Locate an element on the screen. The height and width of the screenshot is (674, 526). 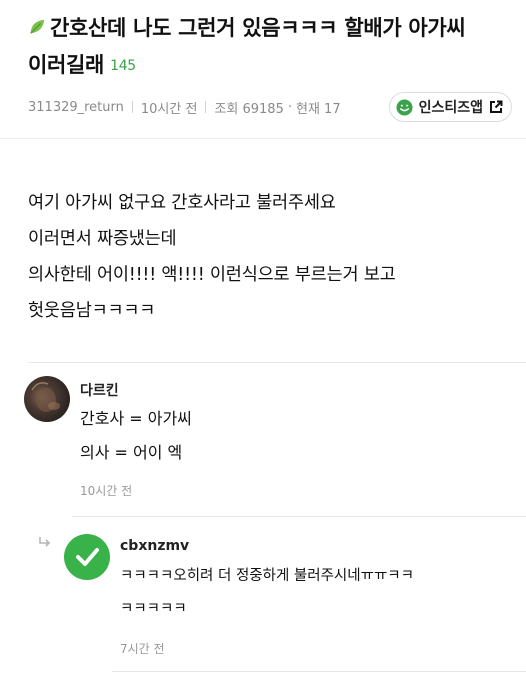
comment-time: 10시간 전 is located at coordinates (106, 491).